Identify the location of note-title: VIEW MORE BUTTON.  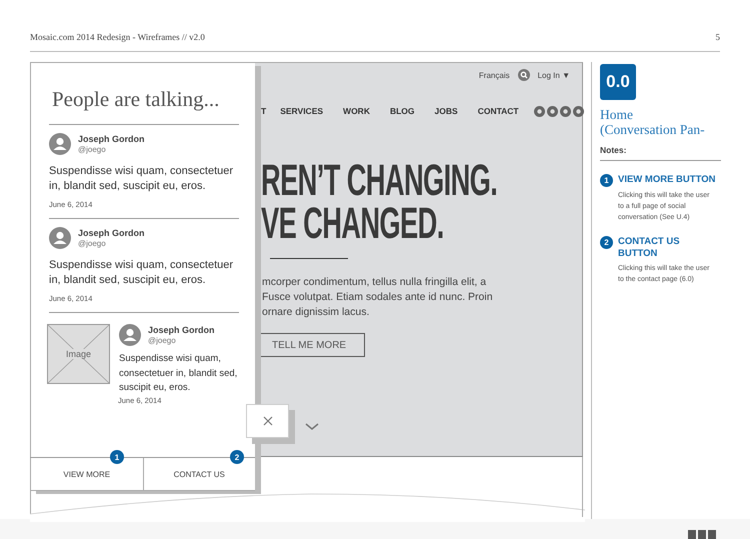
(667, 180).